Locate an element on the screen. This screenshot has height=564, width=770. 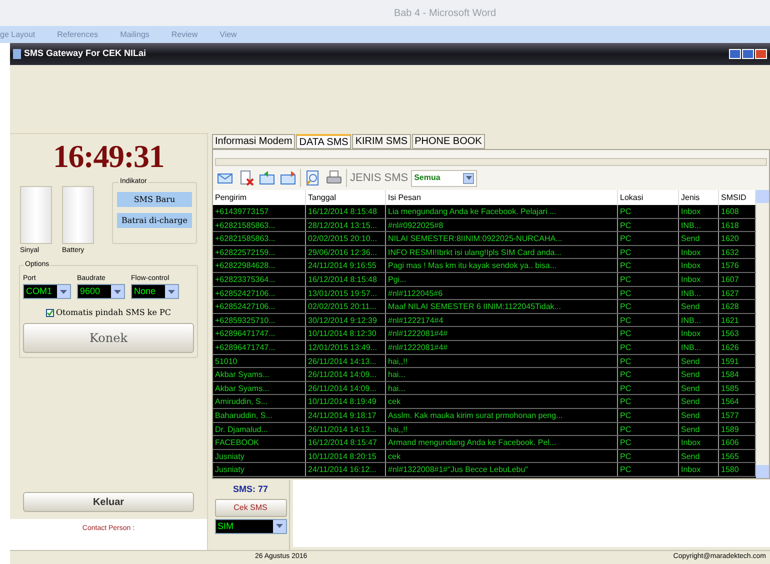
table-cell: #nl#1322008#1#"Jus Becce LebuLebu" is located at coordinates (502, 469).